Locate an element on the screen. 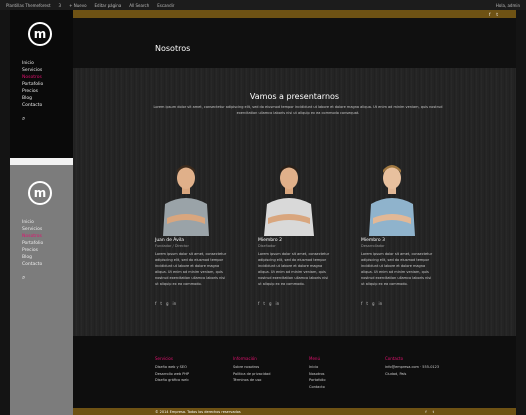 Image resolution: width=526 pixels, height=415 pixels. footer-column: Menú Inicio Nosotros Portafolio Contacto is located at coordinates (317, 373).